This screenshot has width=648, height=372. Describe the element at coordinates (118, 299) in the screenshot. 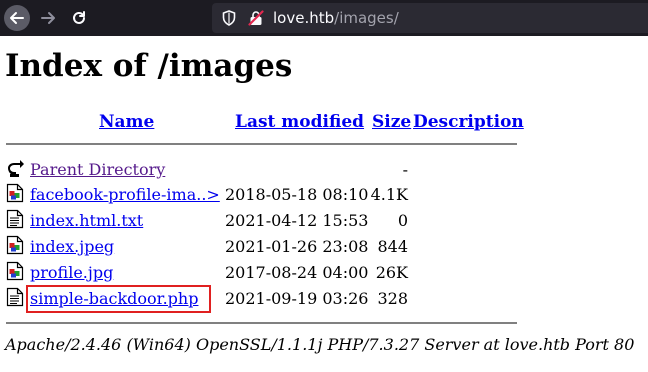

I see `highlight-box` at that location.